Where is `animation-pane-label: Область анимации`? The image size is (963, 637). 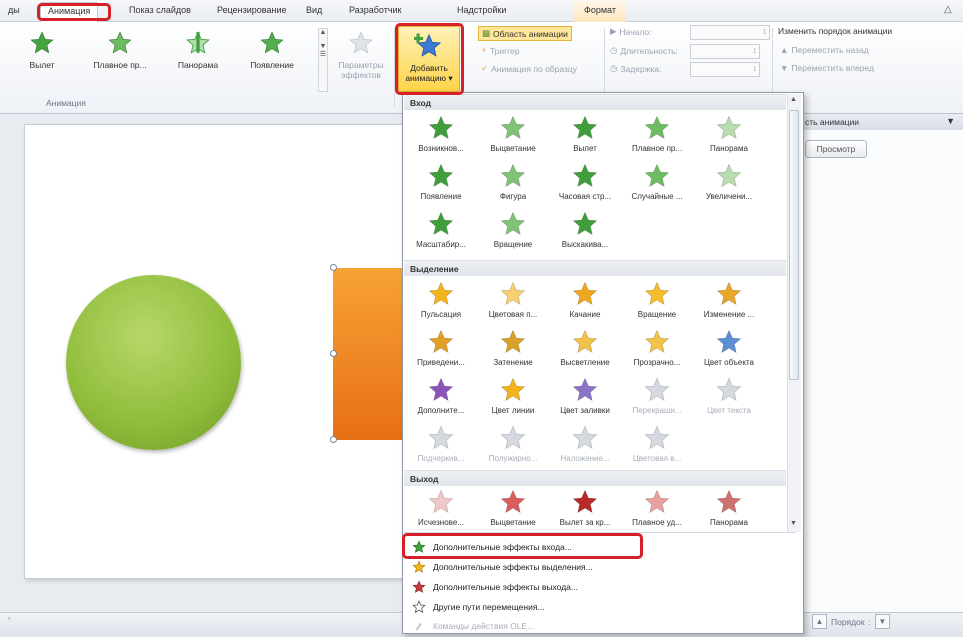
animation-pane-label: Область анимации is located at coordinates (530, 33).